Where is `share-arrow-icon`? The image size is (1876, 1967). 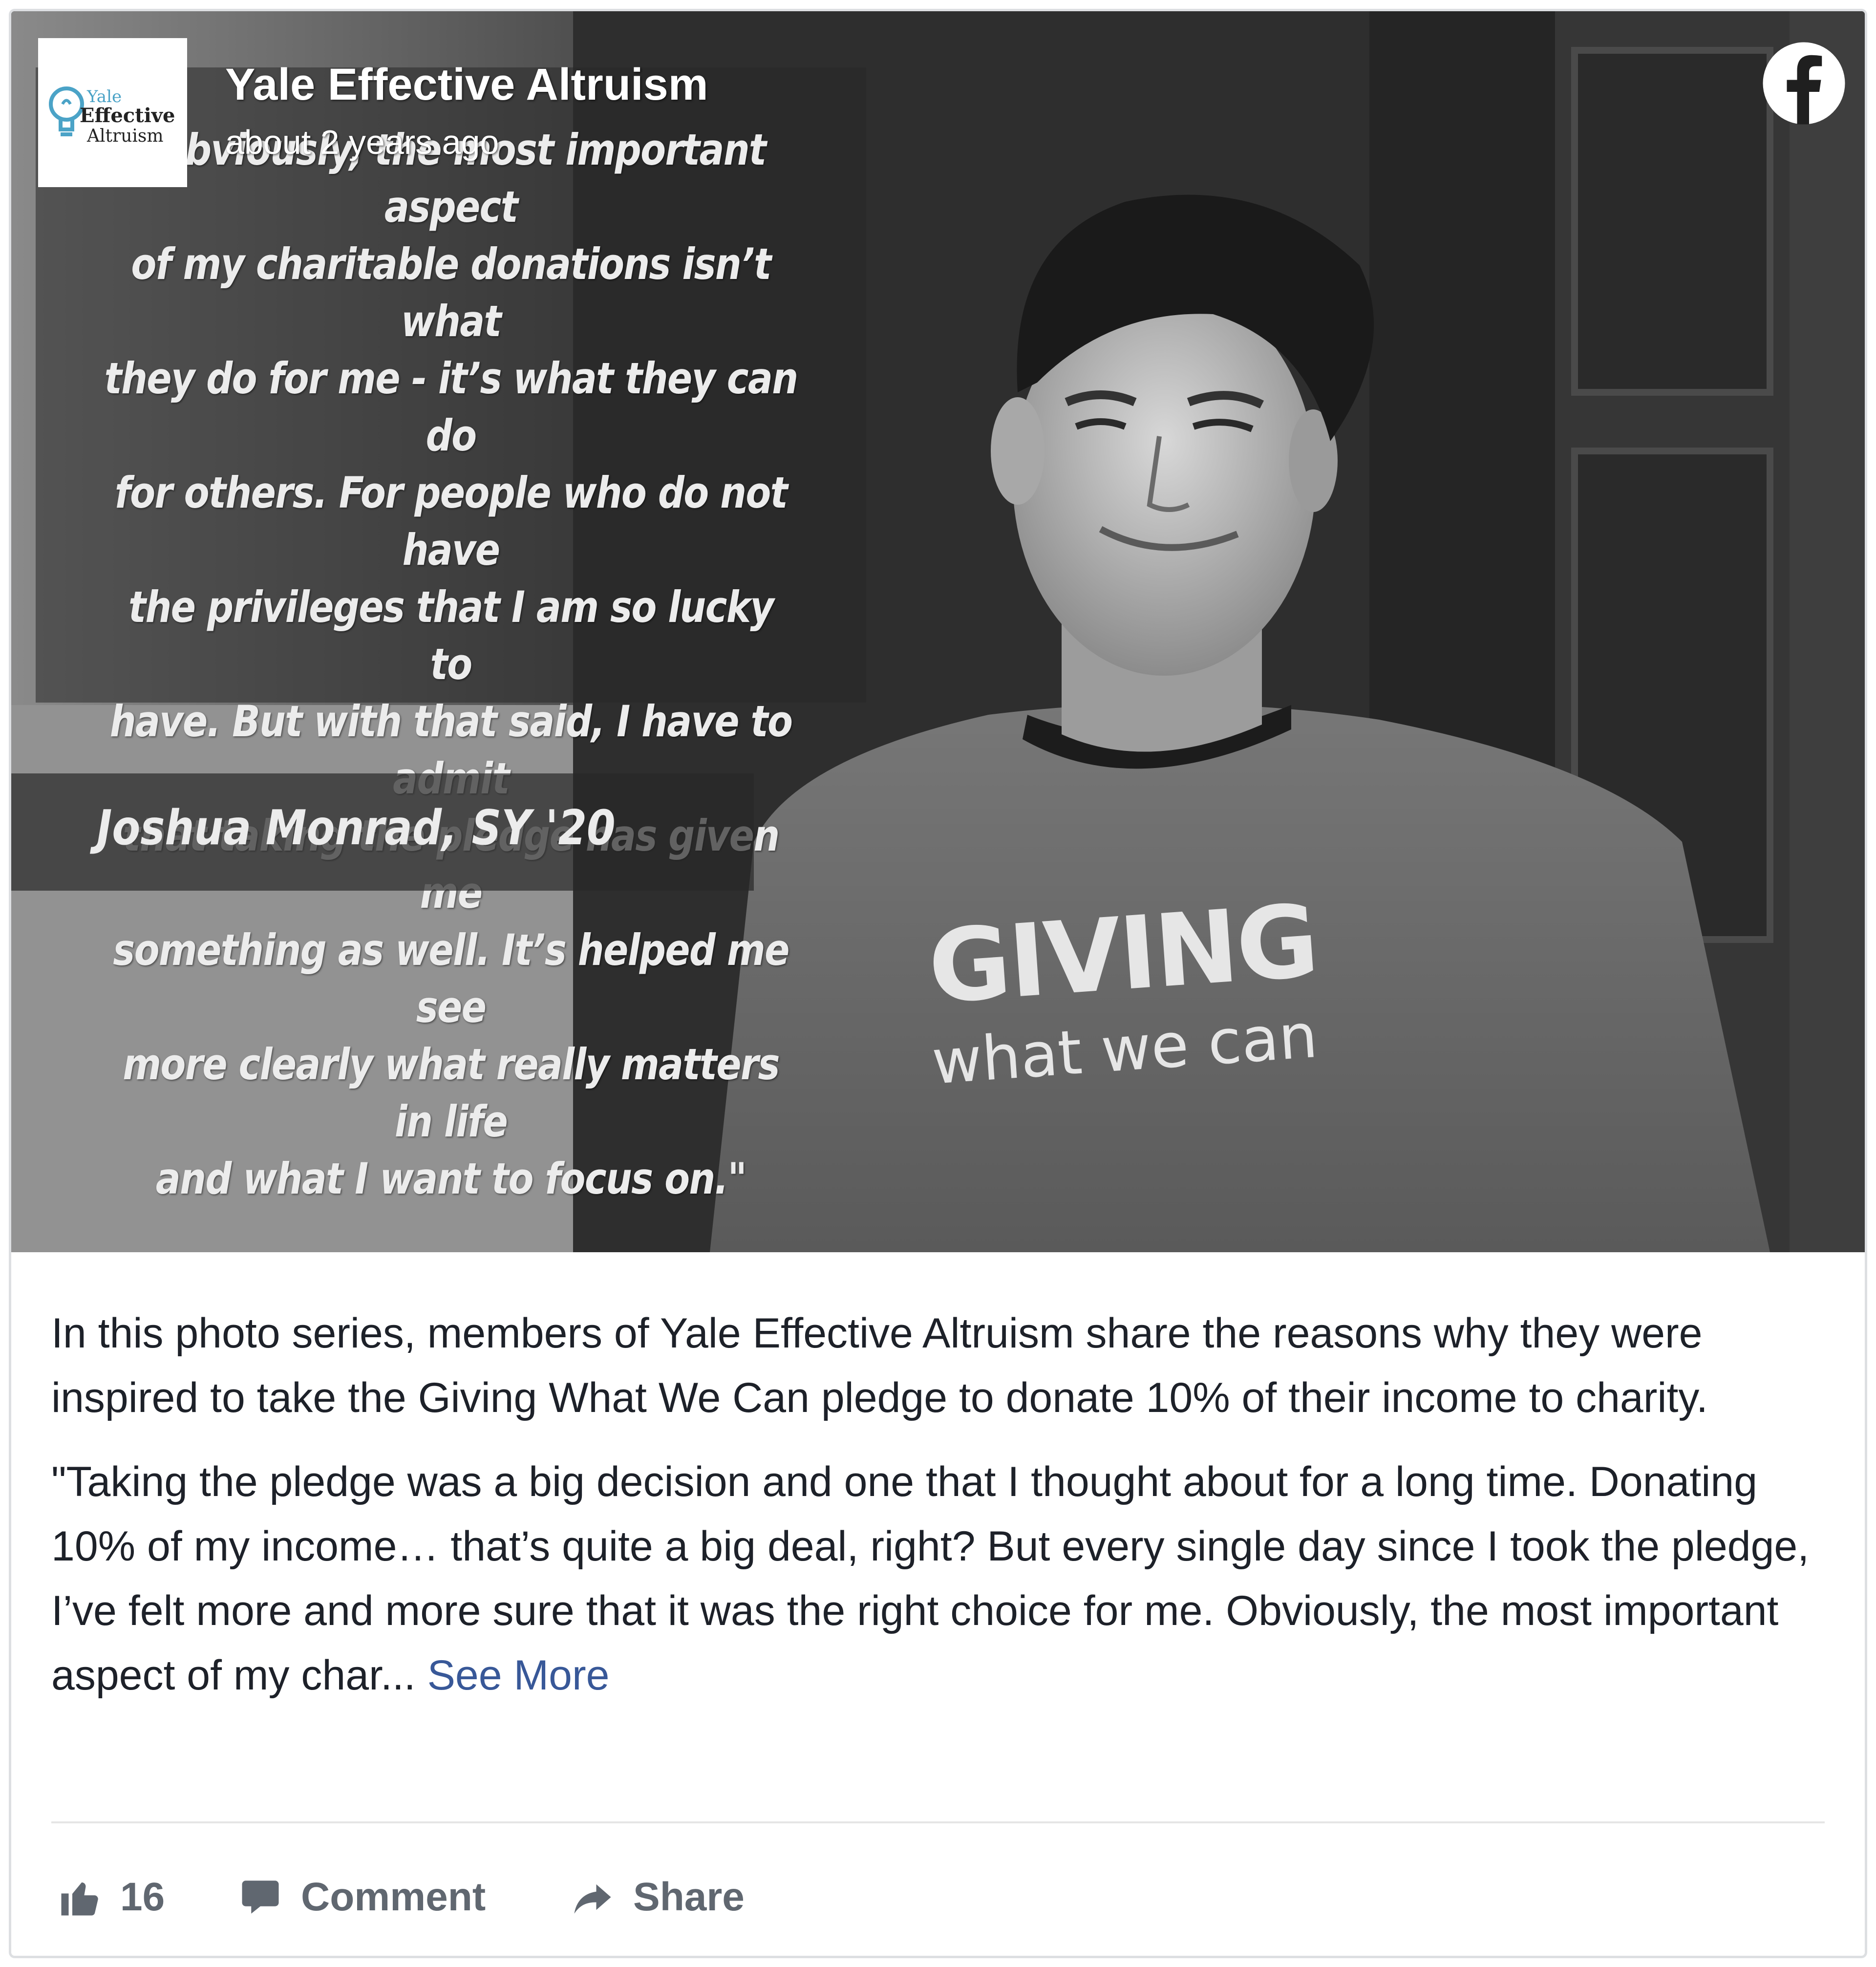 share-arrow-icon is located at coordinates (592, 1899).